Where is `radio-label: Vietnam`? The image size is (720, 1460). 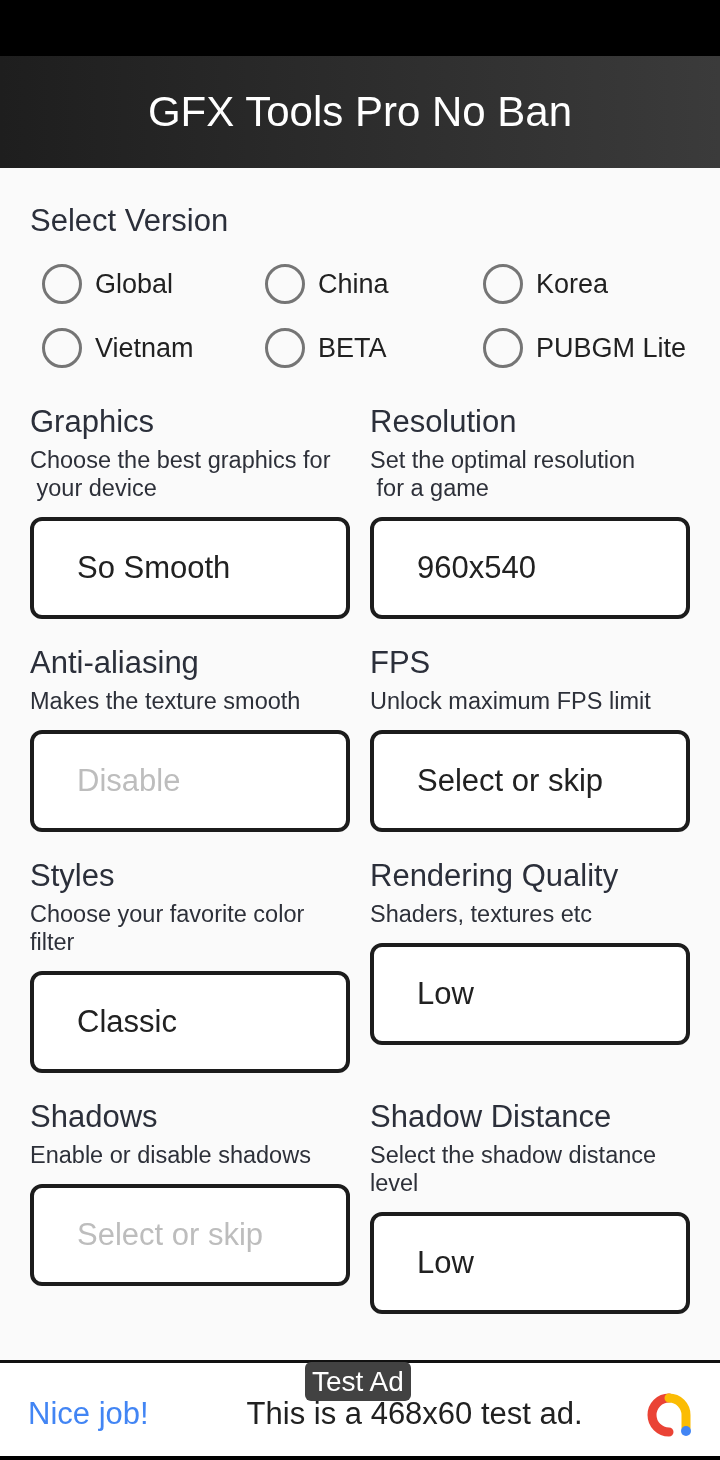
radio-label: Vietnam is located at coordinates (144, 348).